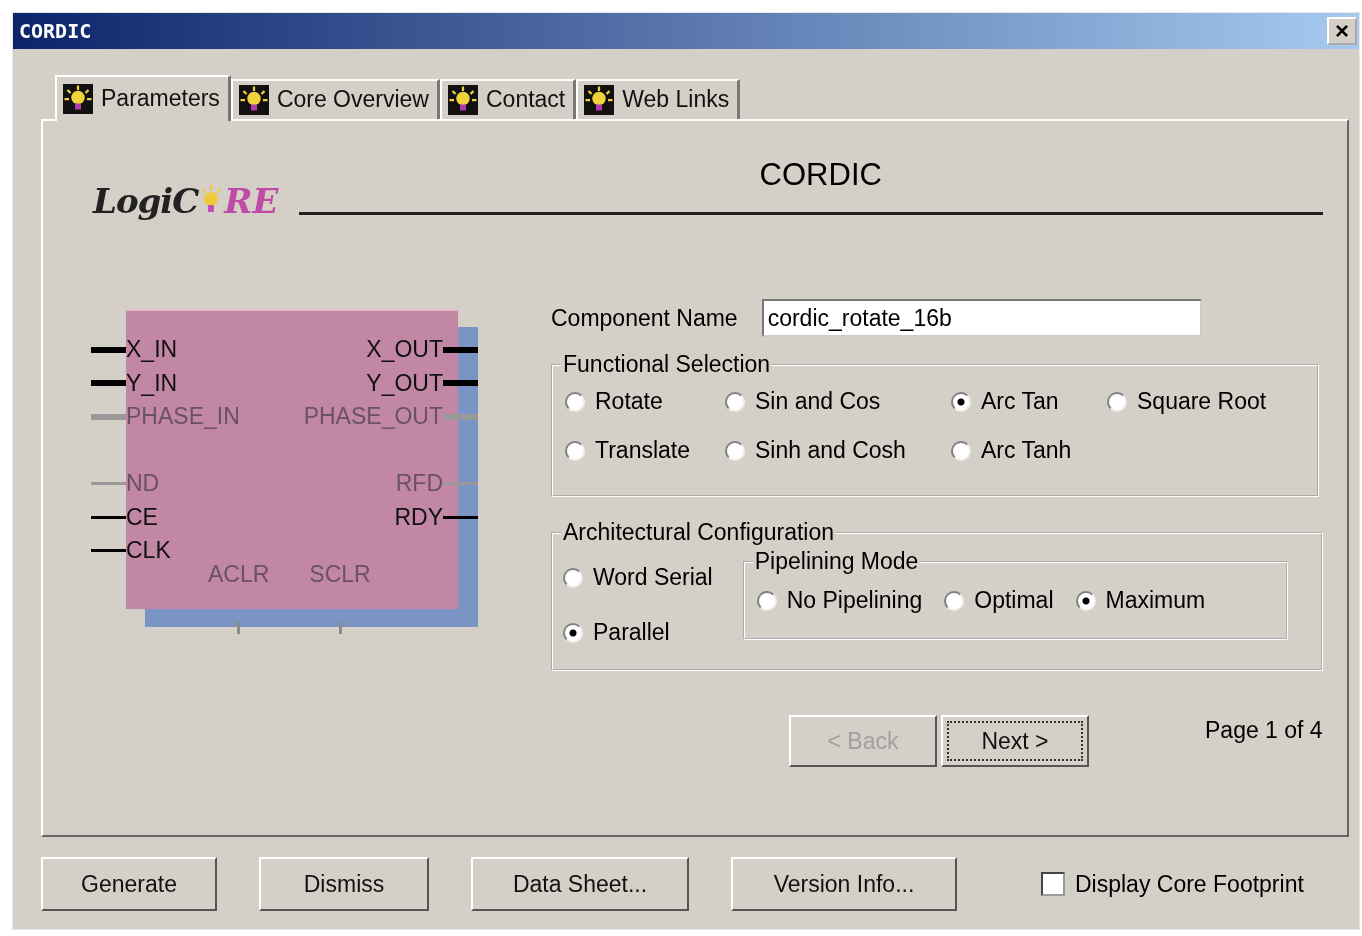 Image resolution: width=1362 pixels, height=936 pixels. What do you see at coordinates (152, 350) in the screenshot?
I see `pin-label: X_IN` at bounding box center [152, 350].